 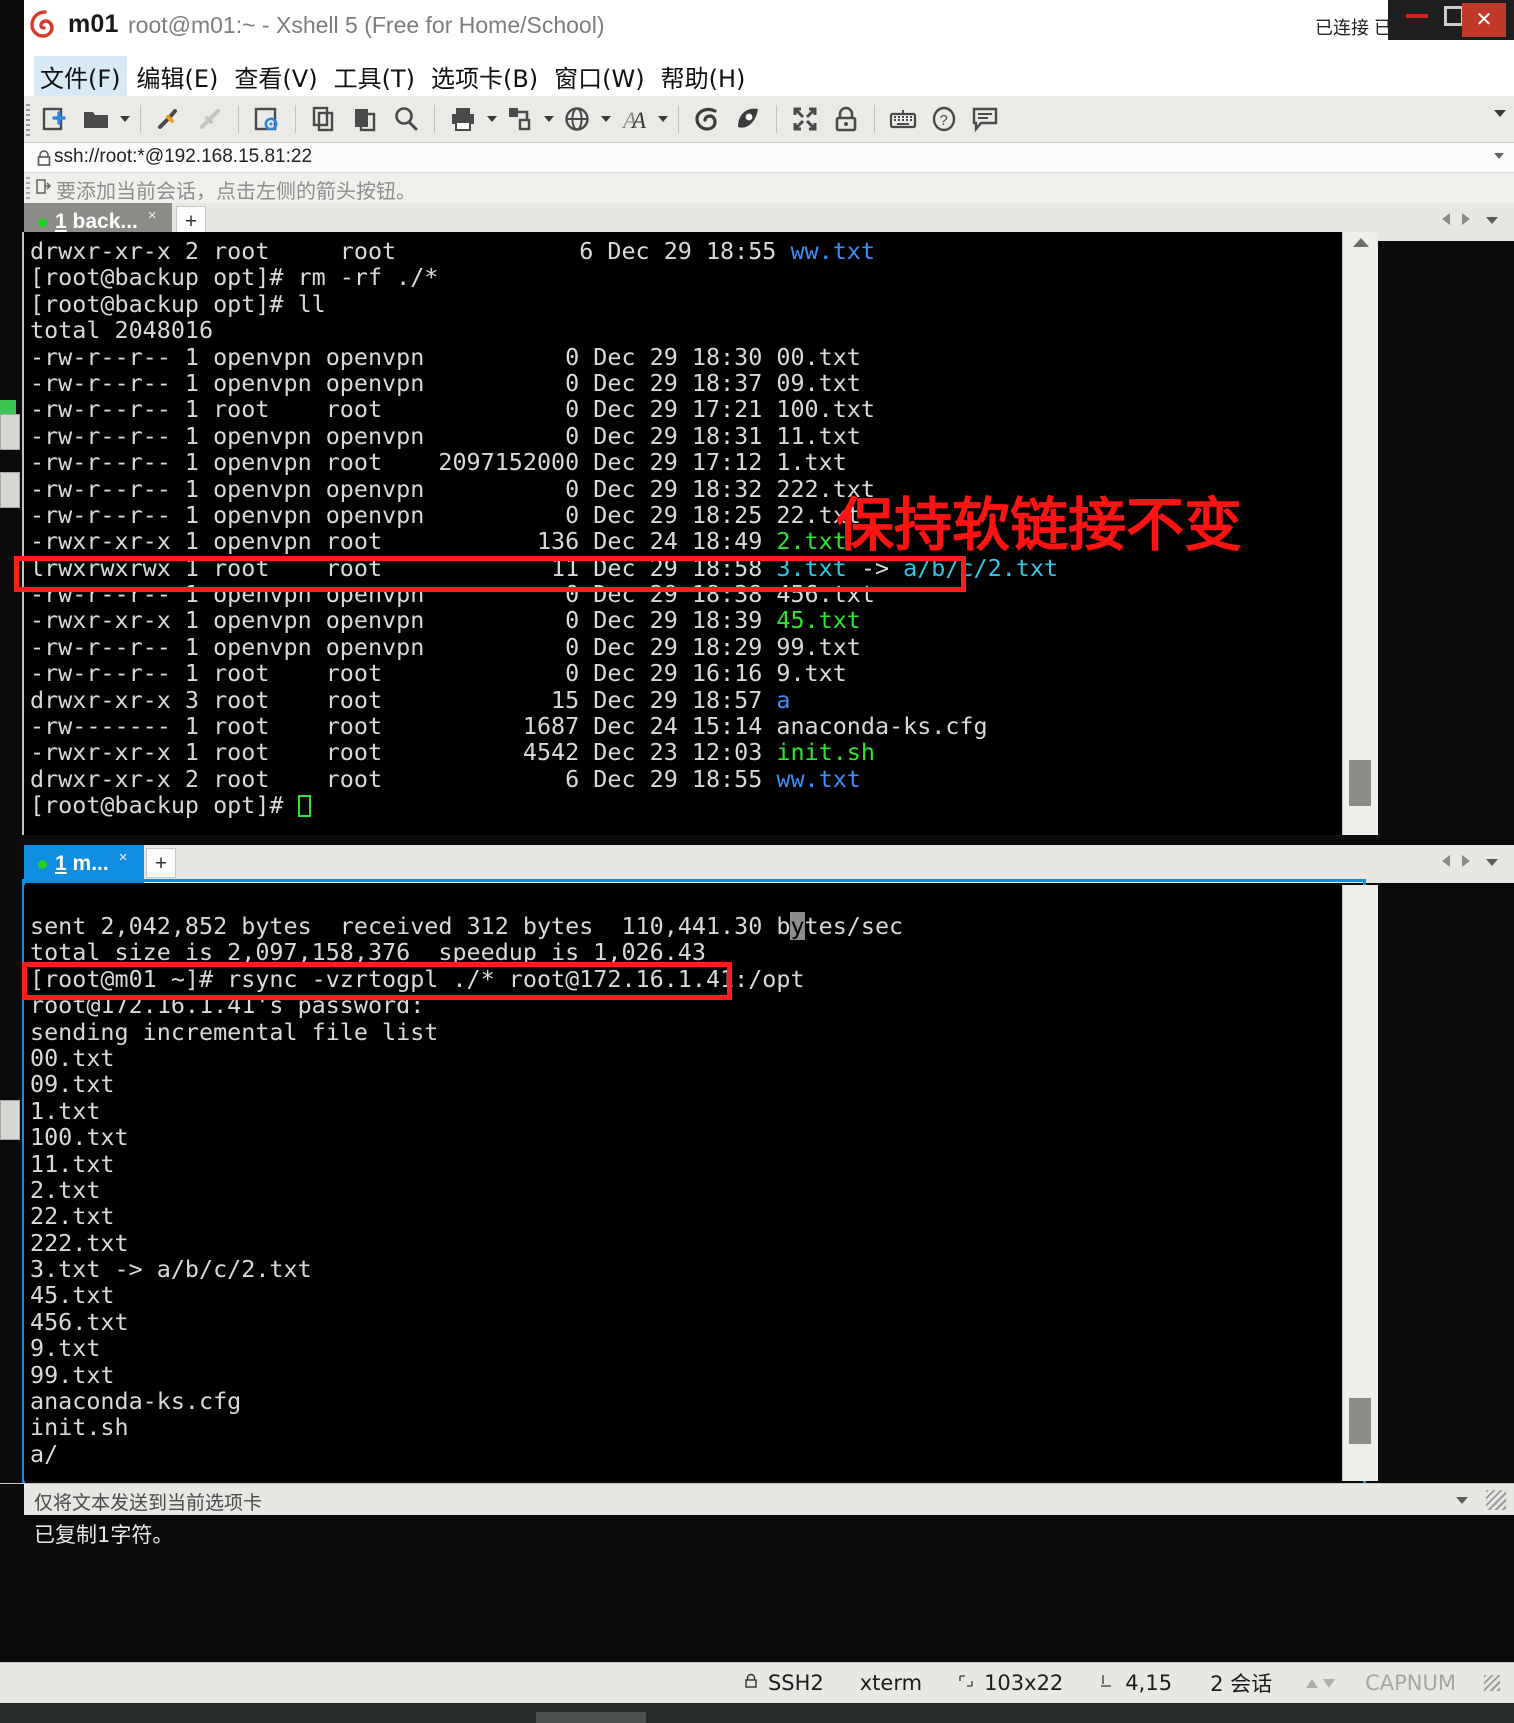 What do you see at coordinates (124, 119) in the screenshot?
I see `open-folder-dropdown-icon` at bounding box center [124, 119].